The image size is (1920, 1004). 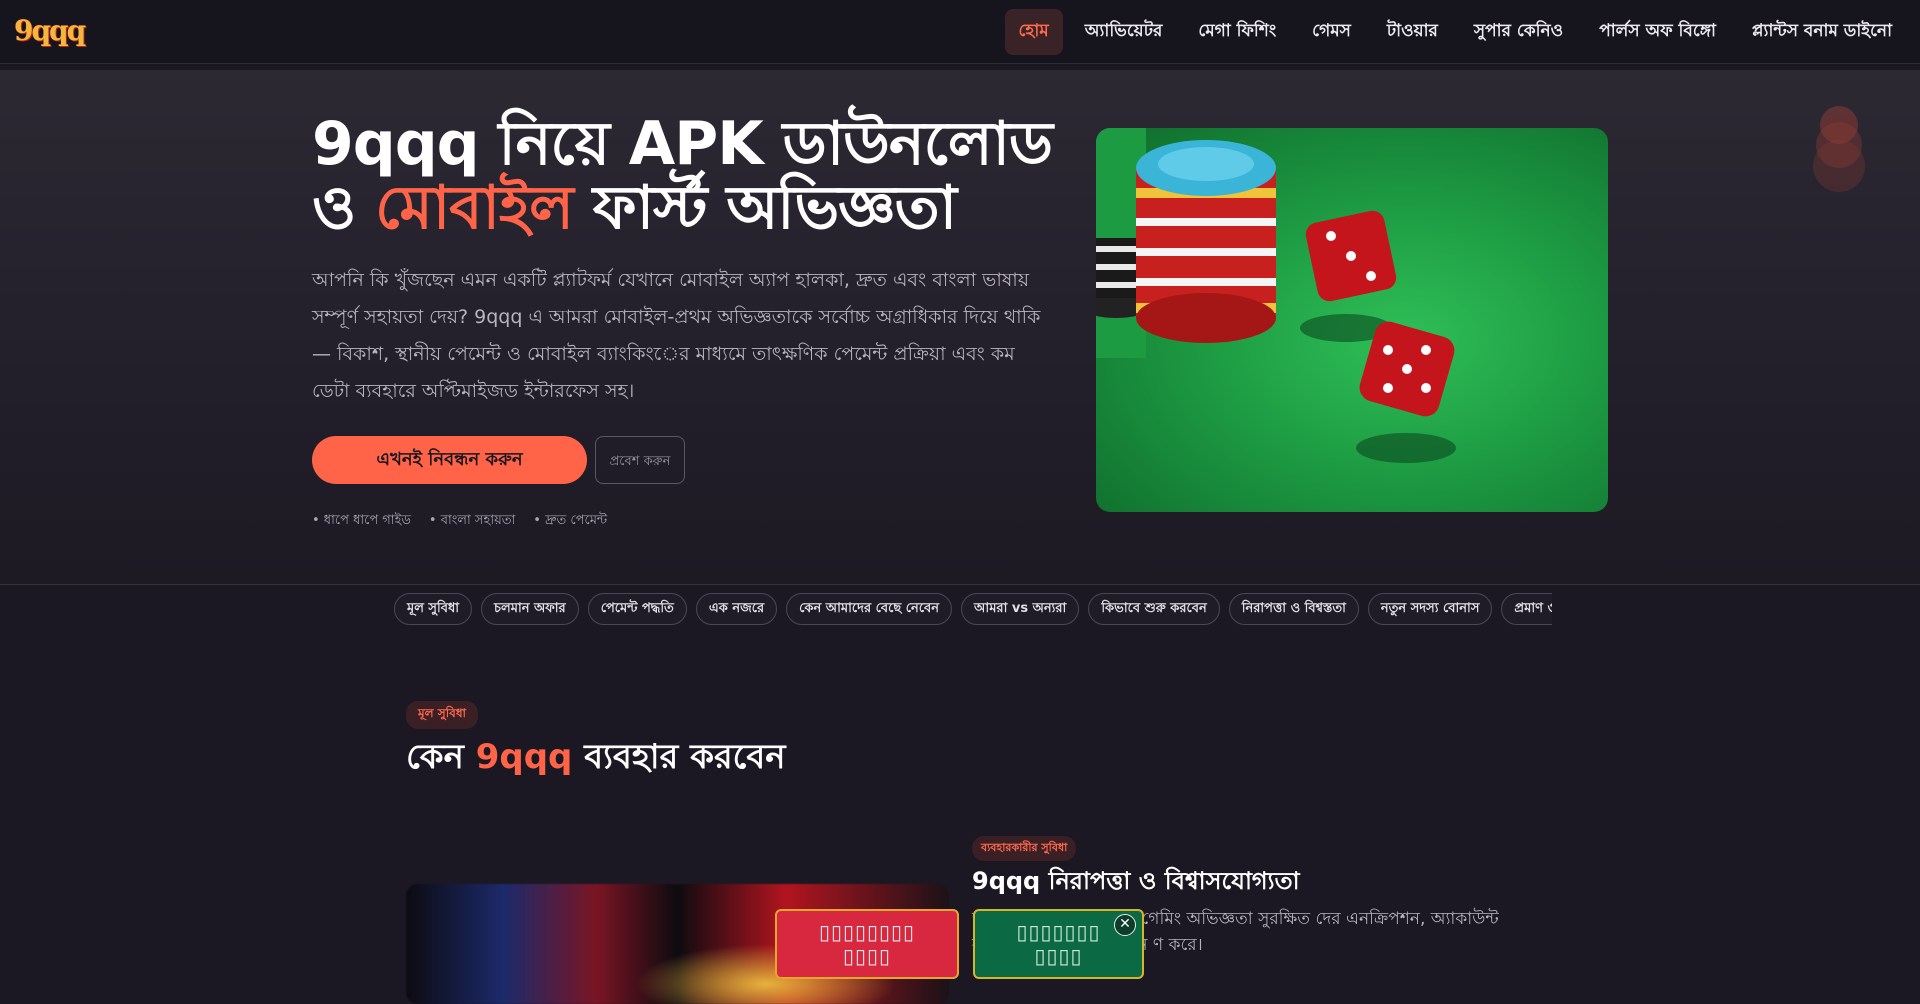 What do you see at coordinates (433, 609) in the screenshot?
I see `section-chip: মূল সুবিধা` at bounding box center [433, 609].